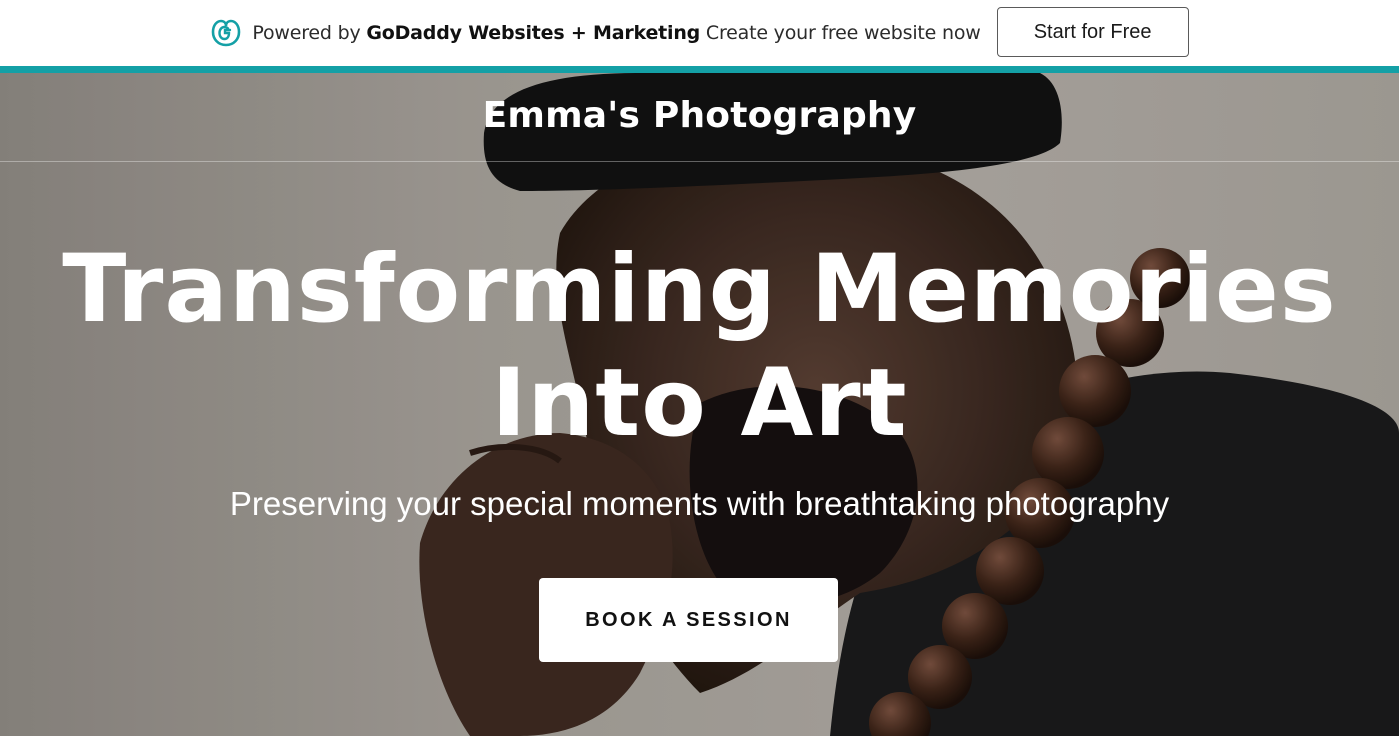 The image size is (1399, 736). I want to click on book-a-session-button: BOOK A SESSION, so click(688, 620).